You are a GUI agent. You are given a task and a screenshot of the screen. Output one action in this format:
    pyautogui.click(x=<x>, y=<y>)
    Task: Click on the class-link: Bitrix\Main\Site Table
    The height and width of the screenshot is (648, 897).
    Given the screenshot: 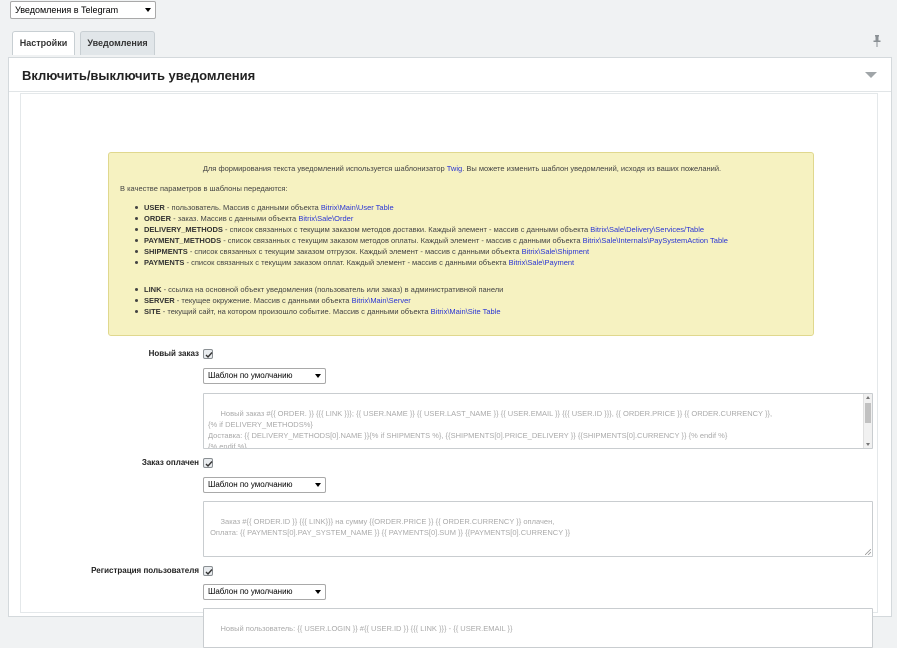 What is the action you would take?
    pyautogui.click(x=466, y=311)
    